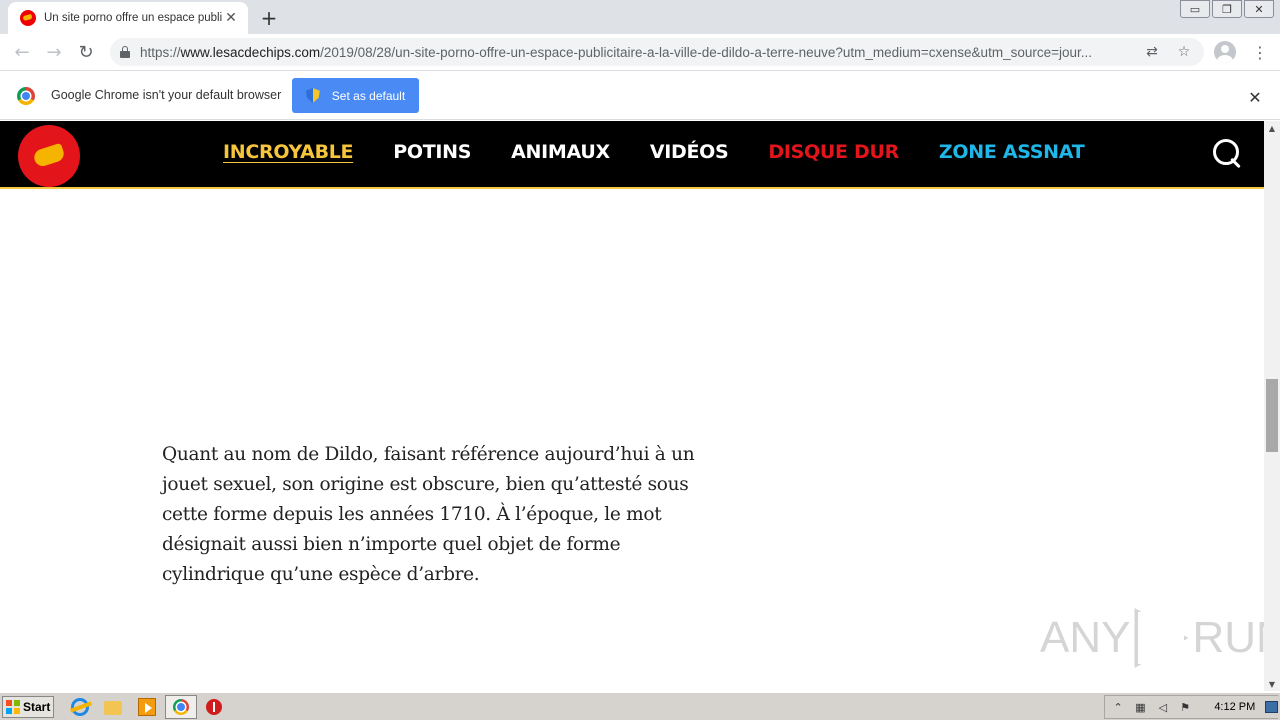 The image size is (1280, 720). Describe the element at coordinates (1272, 707) in the screenshot. I see `show-desktop-icon` at that location.